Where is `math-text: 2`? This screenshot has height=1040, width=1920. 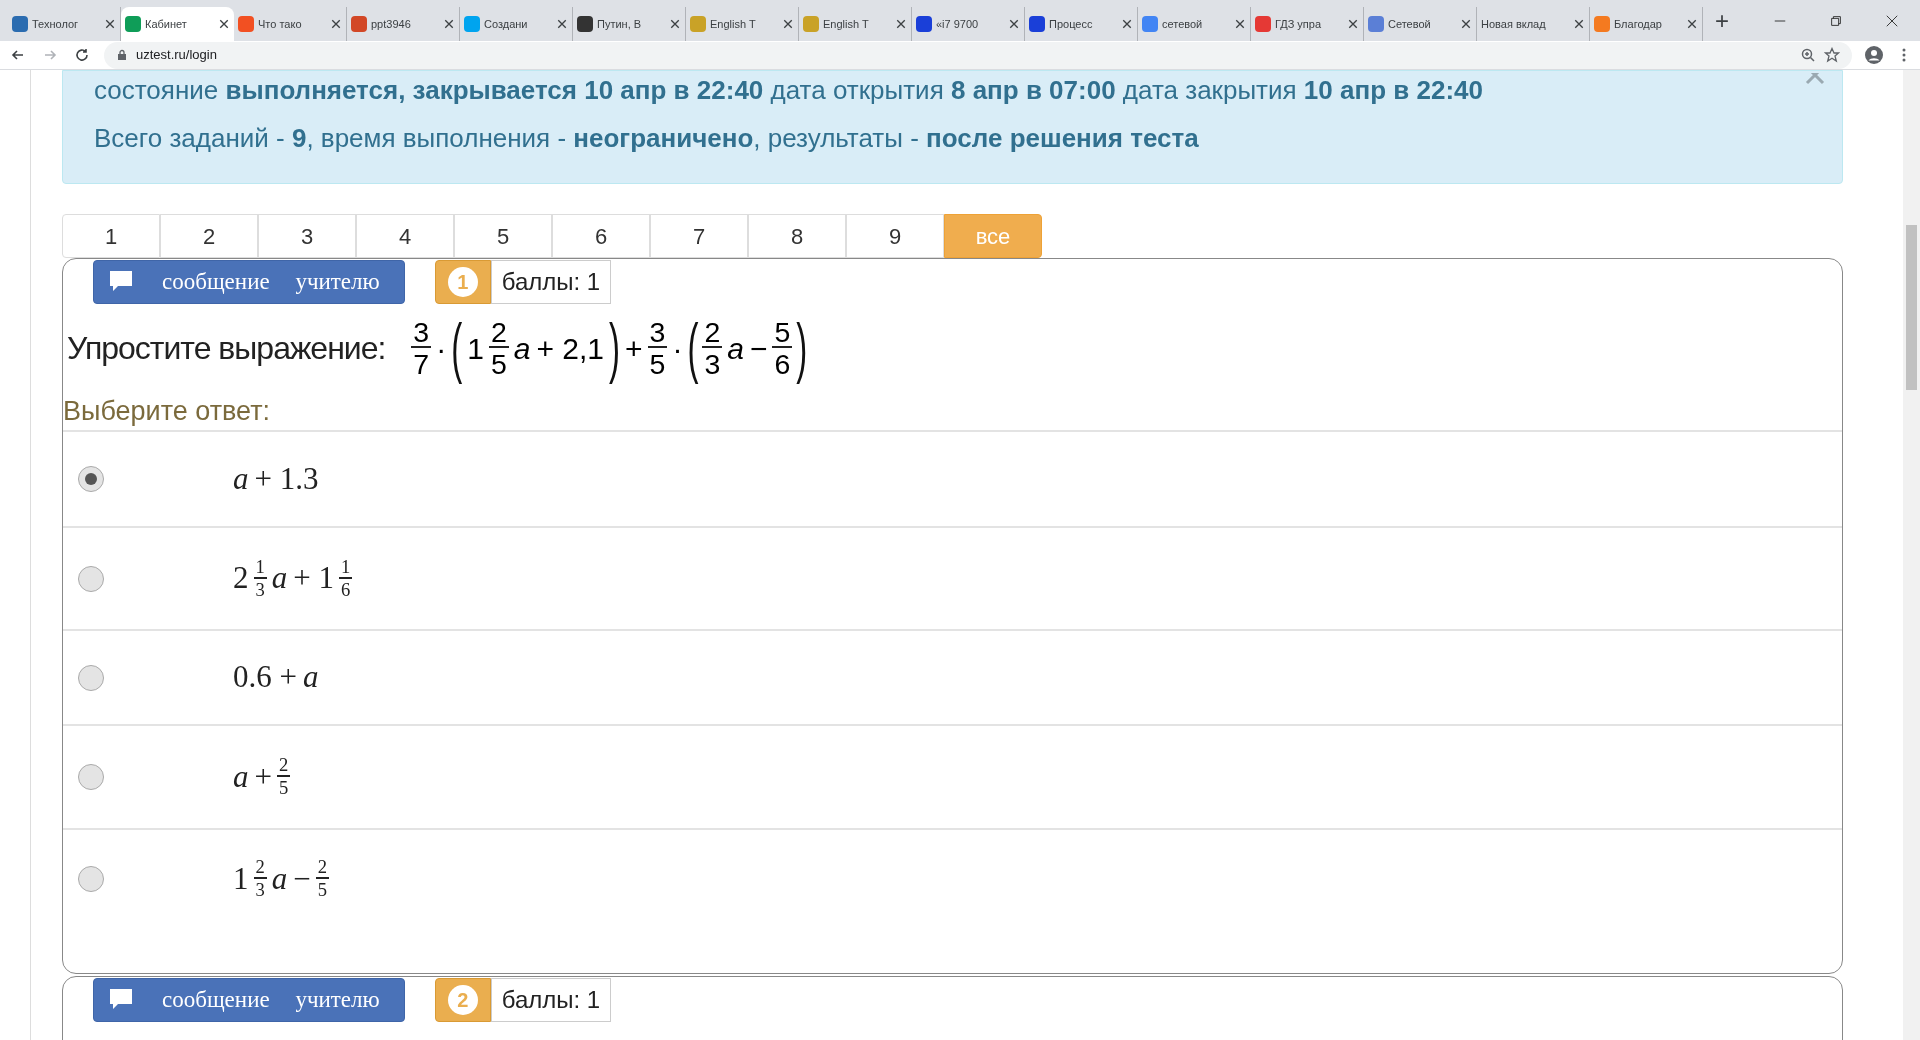 math-text: 2 is located at coordinates (241, 578).